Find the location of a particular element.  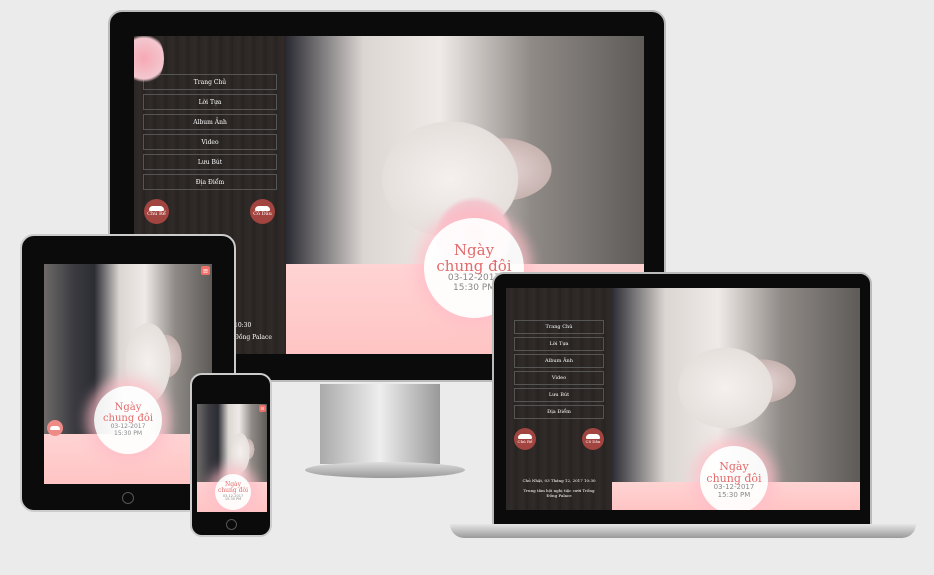

hero-title: Ngày chung đôi is located at coordinates (474, 257).